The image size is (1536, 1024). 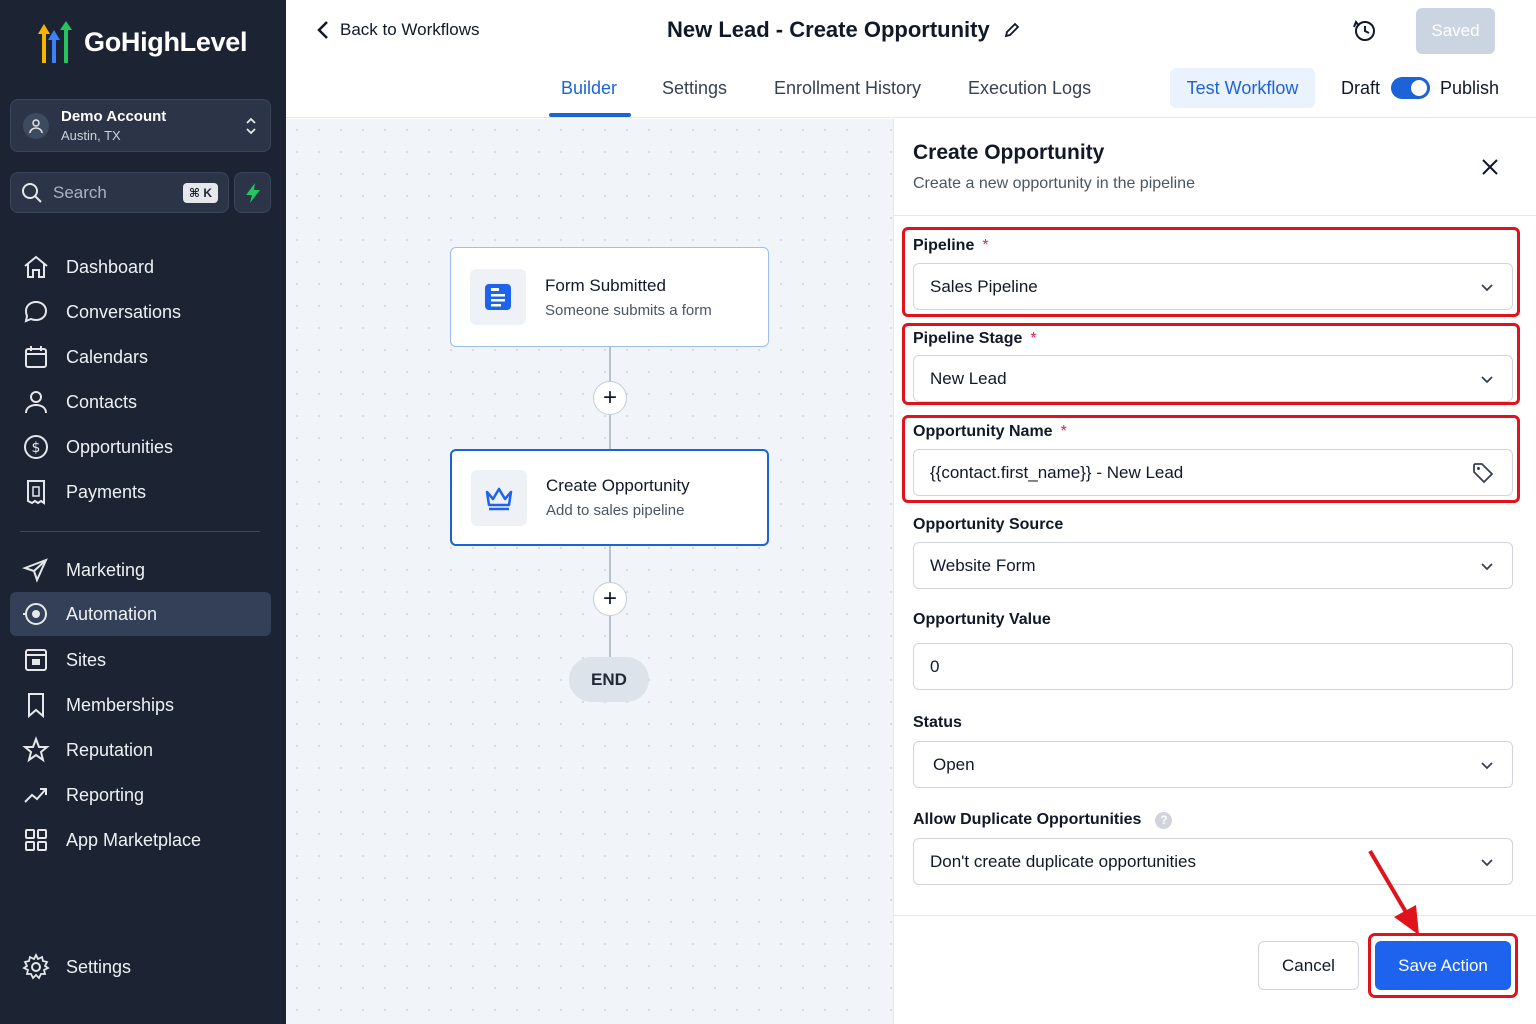 I want to click on node-title: Create Opportunity, so click(x=618, y=485).